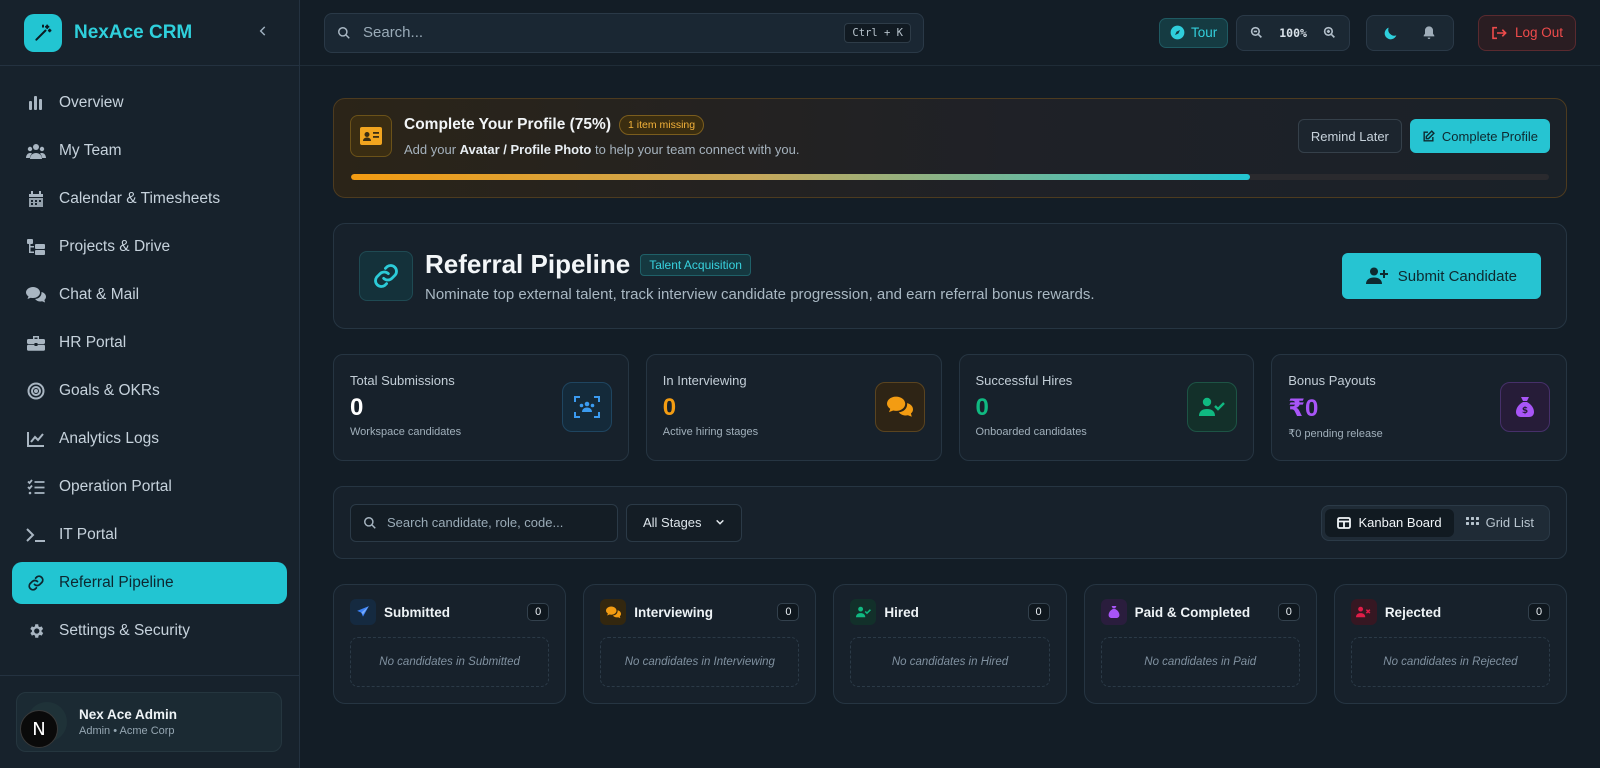  What do you see at coordinates (36, 631) in the screenshot?
I see `gear-icon` at bounding box center [36, 631].